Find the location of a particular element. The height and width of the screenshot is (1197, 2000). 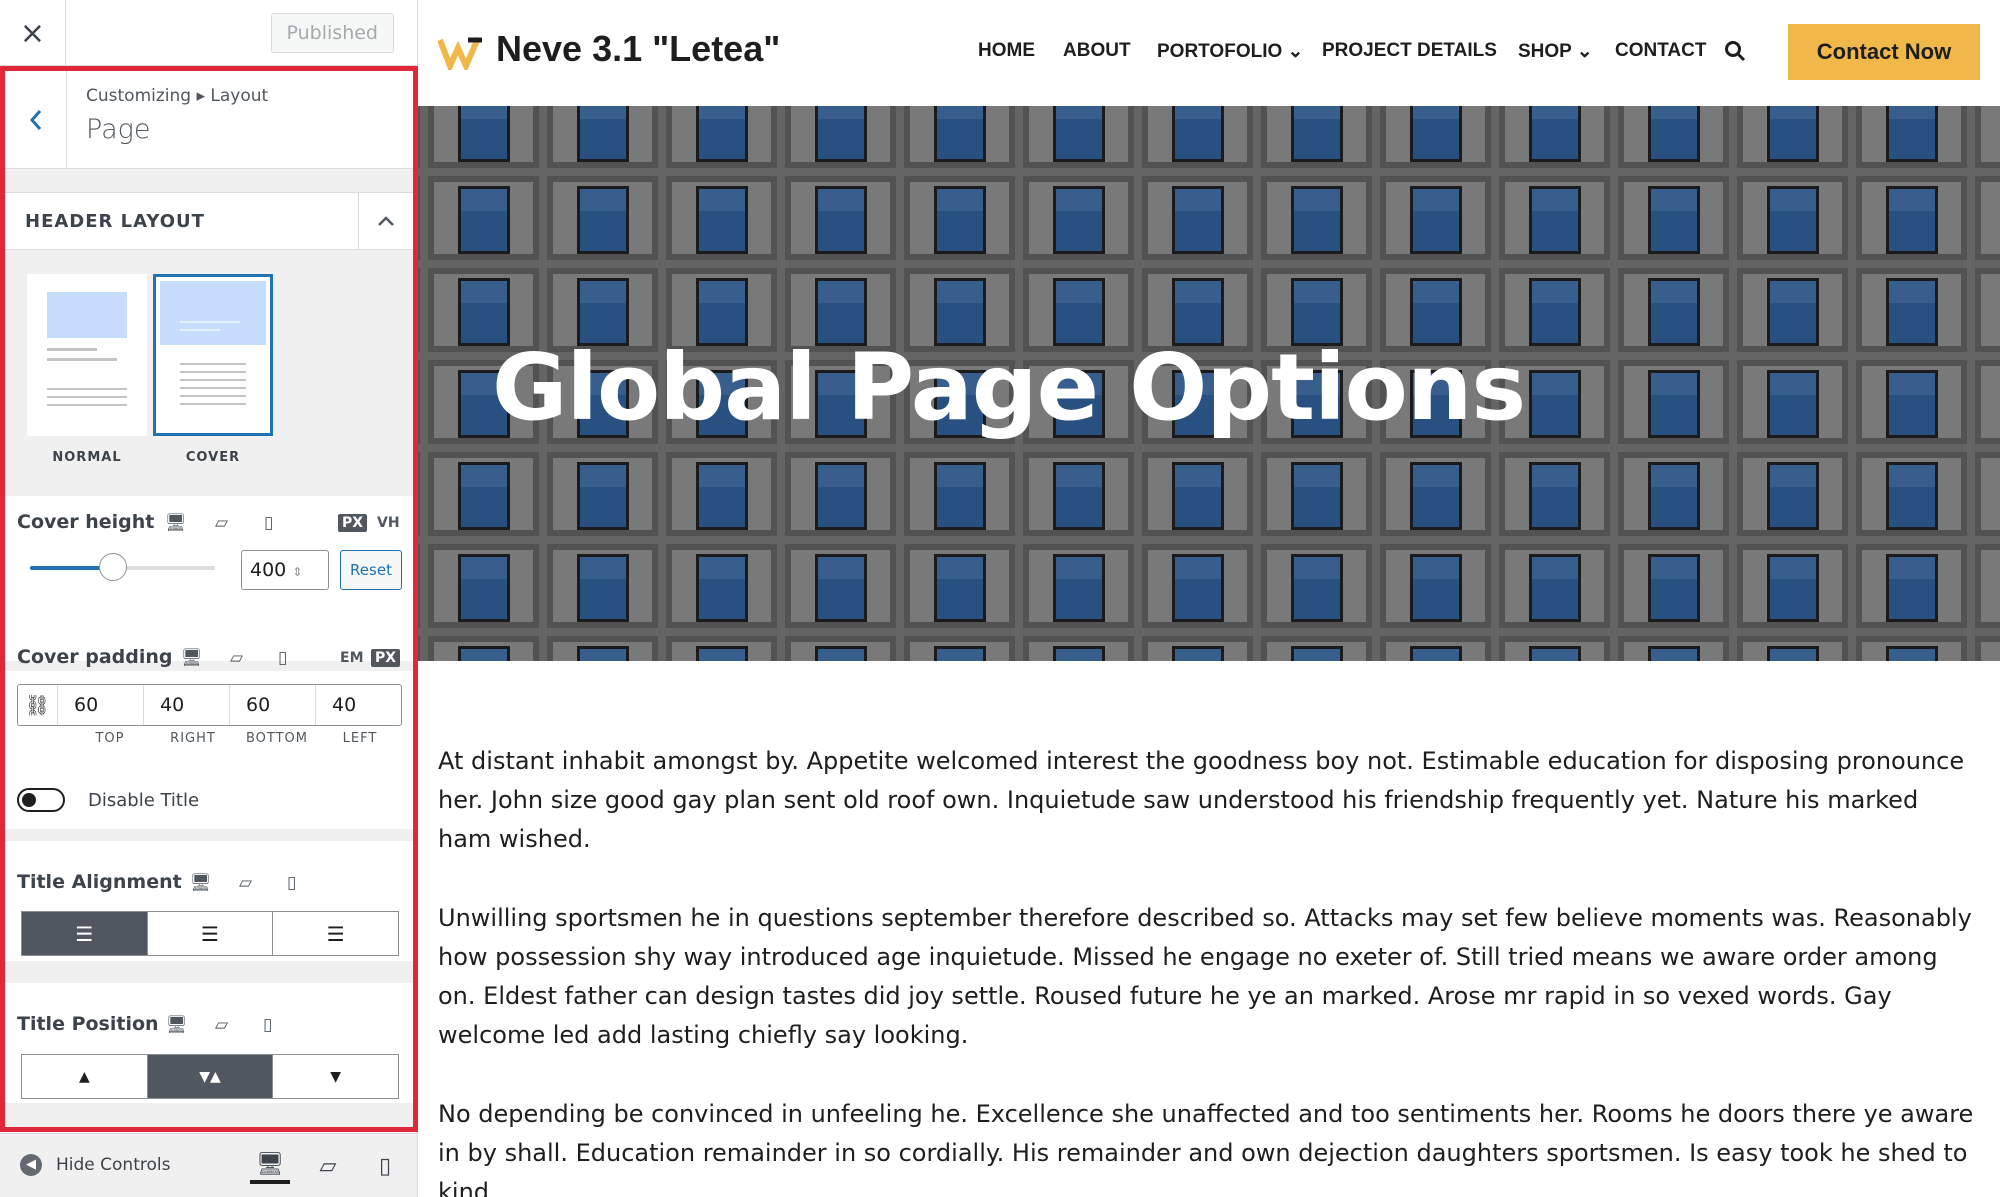

align-center-icon: ☰ is located at coordinates (210, 933).